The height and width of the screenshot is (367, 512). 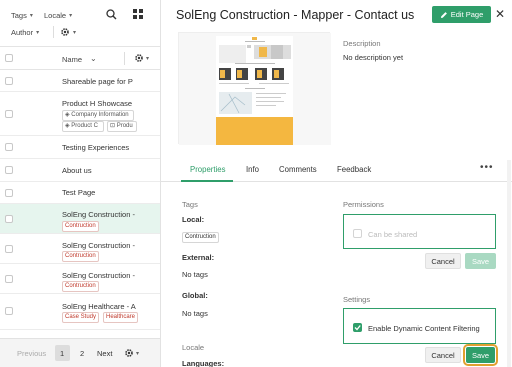 What do you see at coordinates (80, 22) in the screenshot?
I see `filter-bar: Tags ▾ Locale ▾ Author ▾ ▾` at bounding box center [80, 22].